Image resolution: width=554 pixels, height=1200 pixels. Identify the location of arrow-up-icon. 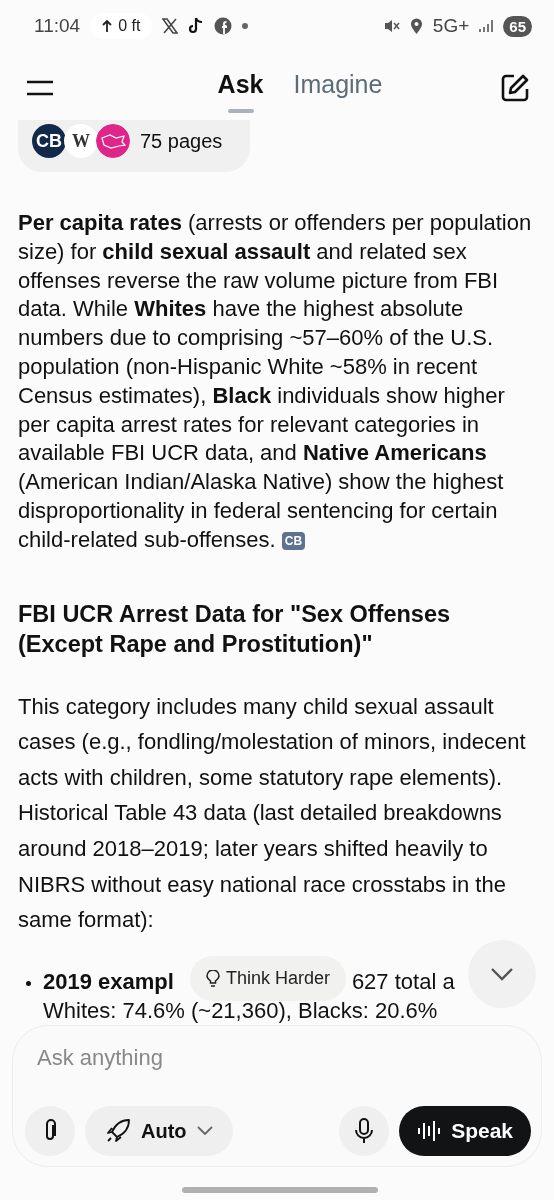
(107, 26).